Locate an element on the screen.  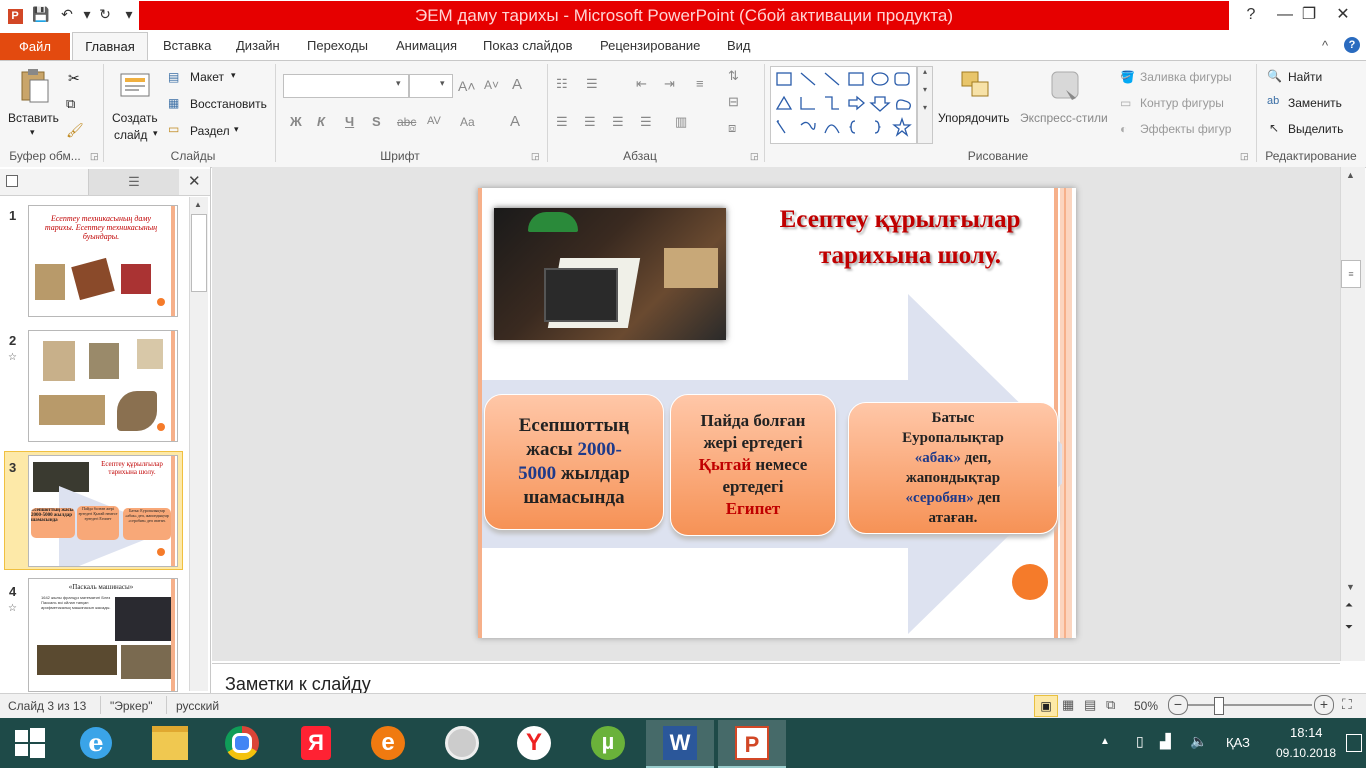
strikethrough-button: abc is located at coordinates (406, 122).